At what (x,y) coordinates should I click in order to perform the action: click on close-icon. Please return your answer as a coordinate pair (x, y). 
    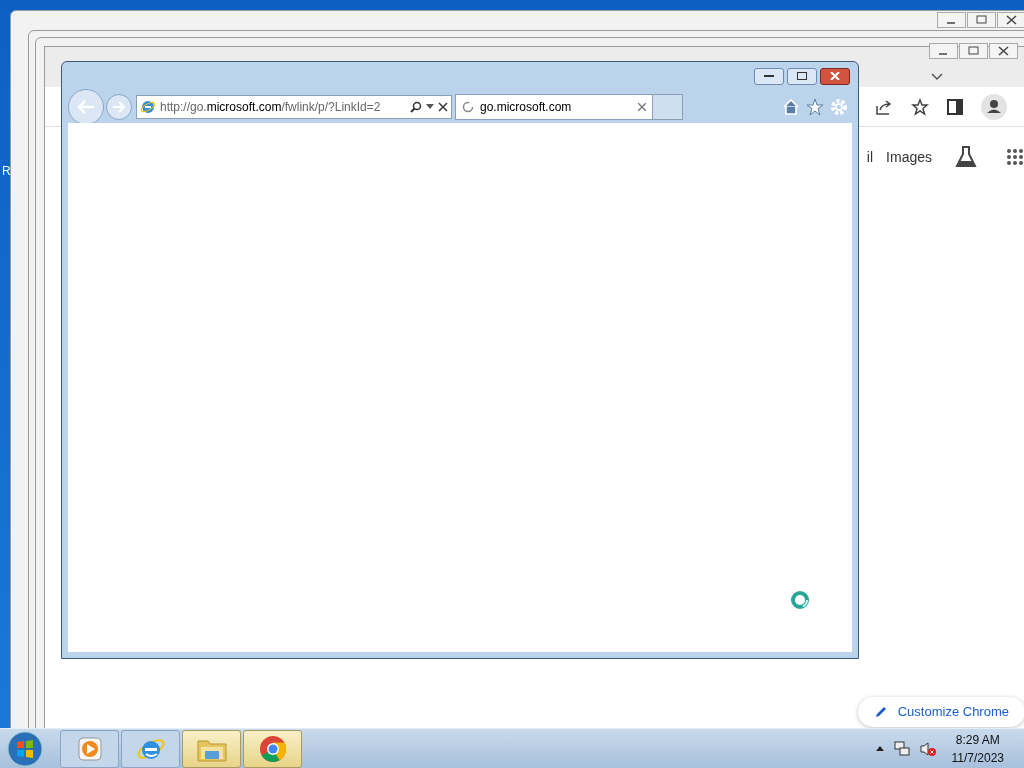
    Looking at the image, I should click on (835, 76).